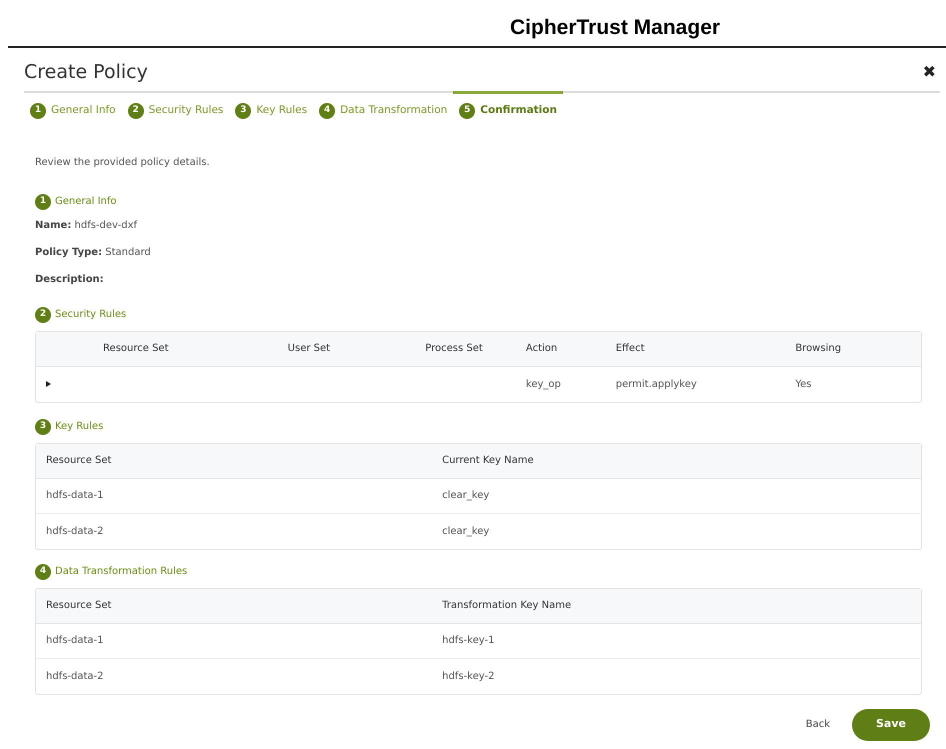 Image resolution: width=946 pixels, height=749 pixels. Describe the element at coordinates (929, 72) in the screenshot. I see `close-button: ✖` at that location.